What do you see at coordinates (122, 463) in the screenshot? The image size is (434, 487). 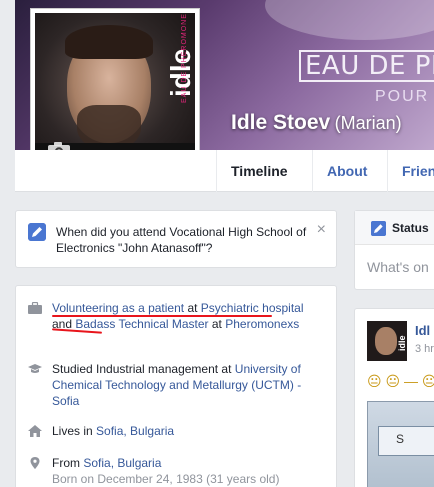 I see `from-link-sofia: Sofia, Bulgaria` at bounding box center [122, 463].